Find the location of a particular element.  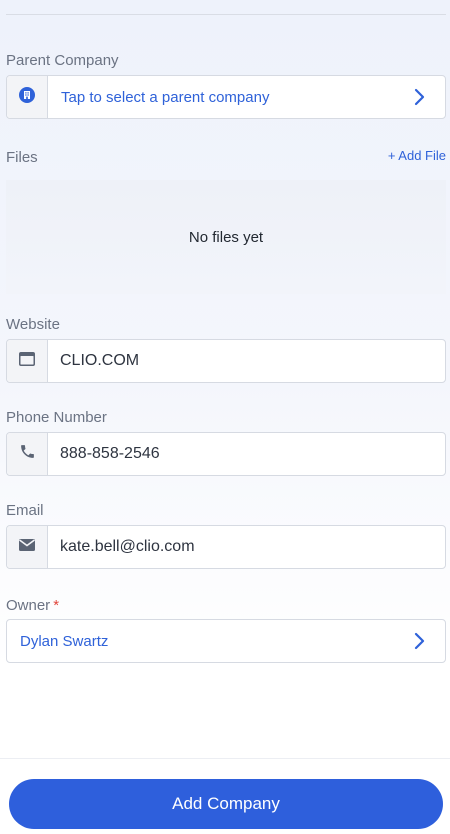

phone-icon-box is located at coordinates (27, 454).